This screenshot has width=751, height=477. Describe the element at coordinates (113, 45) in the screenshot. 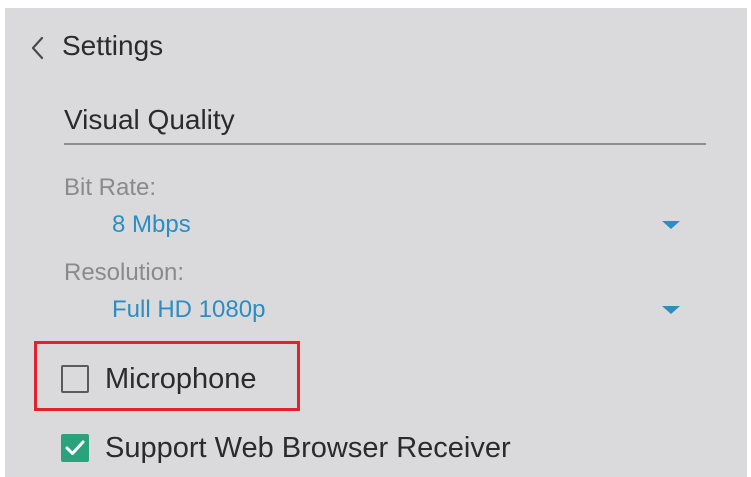

I see `page-title: Settings` at that location.